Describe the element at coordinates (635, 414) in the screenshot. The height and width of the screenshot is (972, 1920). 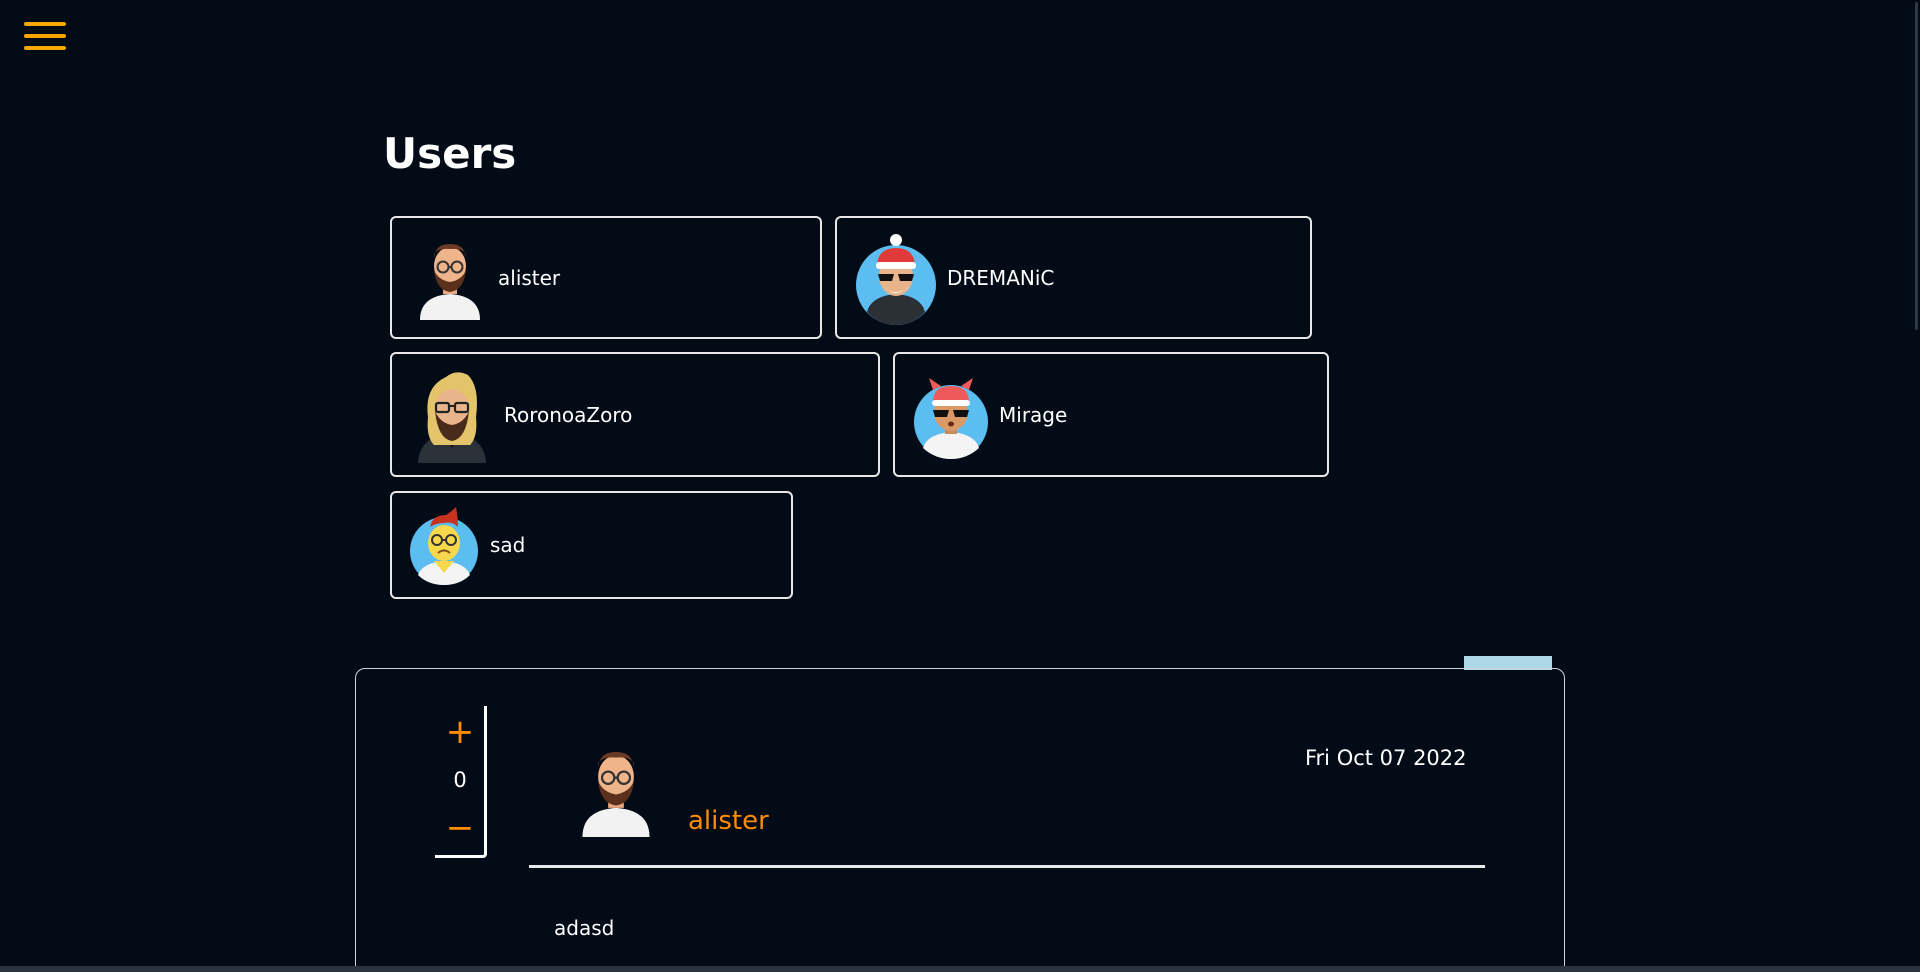
I see `user-card-roronoazoro: RoronoaZoro` at that location.